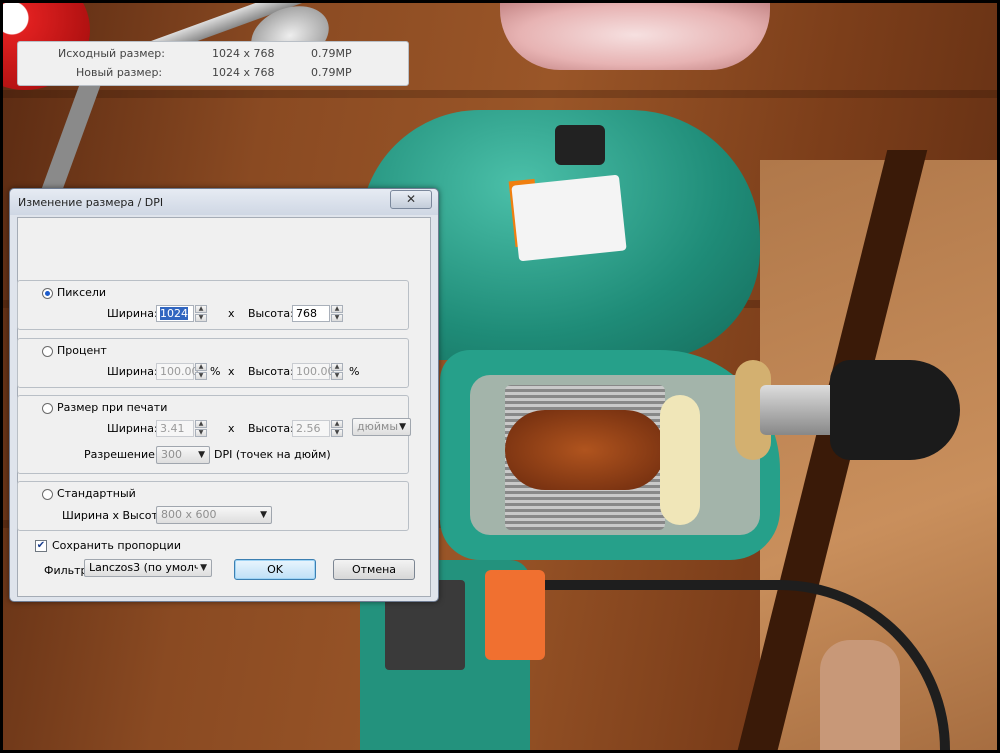 This screenshot has height=753, width=1000. I want to click on print-size-radio, so click(47, 408).